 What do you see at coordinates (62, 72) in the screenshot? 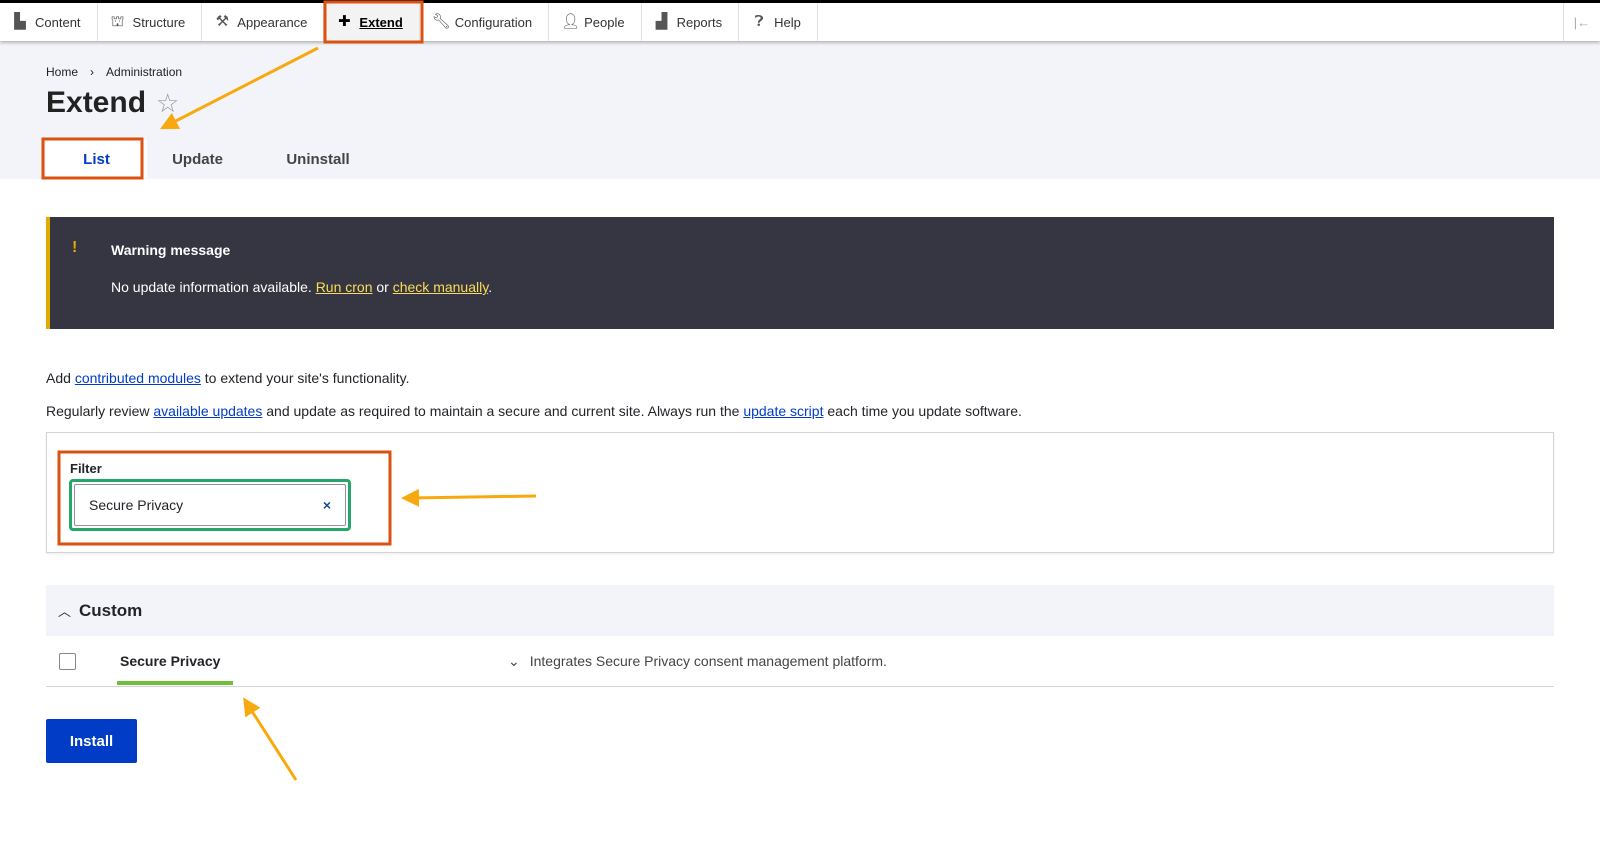
I see `breadcrumb-home: Home` at bounding box center [62, 72].